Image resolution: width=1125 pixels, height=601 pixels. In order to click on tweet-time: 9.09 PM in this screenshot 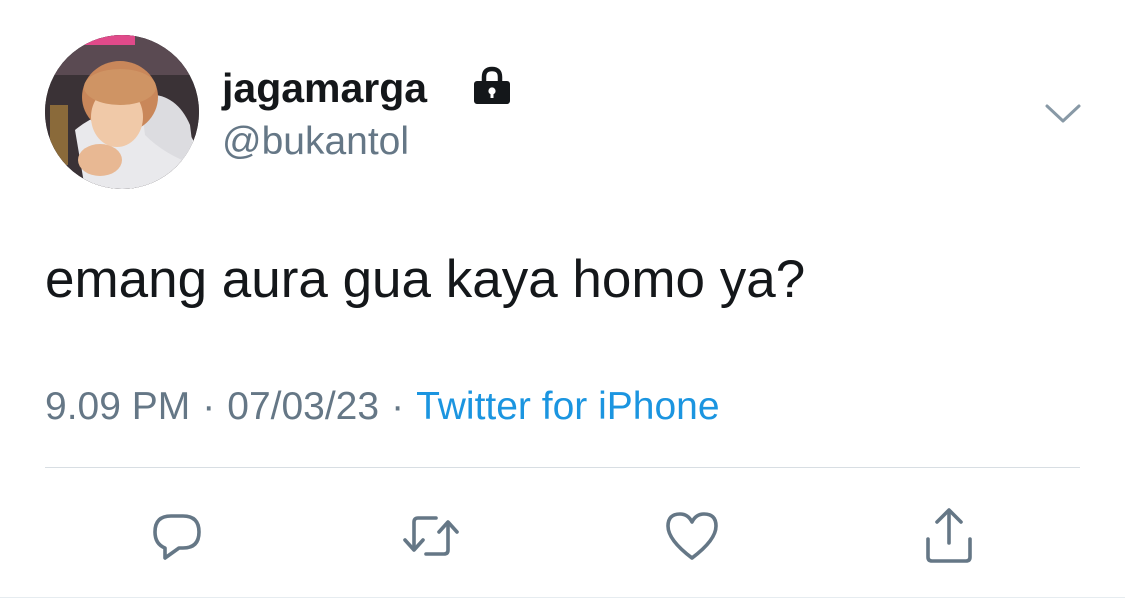, I will do `click(117, 406)`.